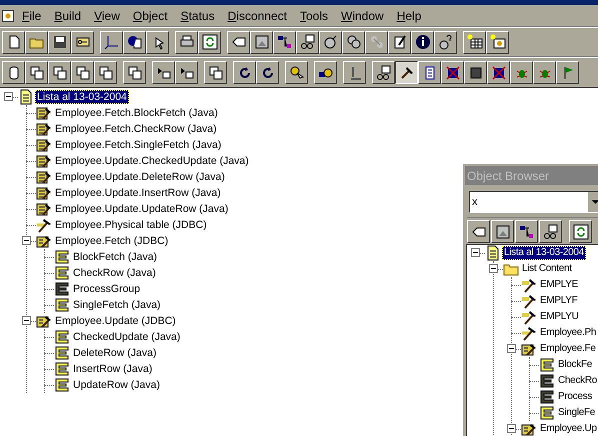 This screenshot has height=436, width=598. What do you see at coordinates (577, 413) in the screenshot?
I see `tree-item: SingleFe` at bounding box center [577, 413].